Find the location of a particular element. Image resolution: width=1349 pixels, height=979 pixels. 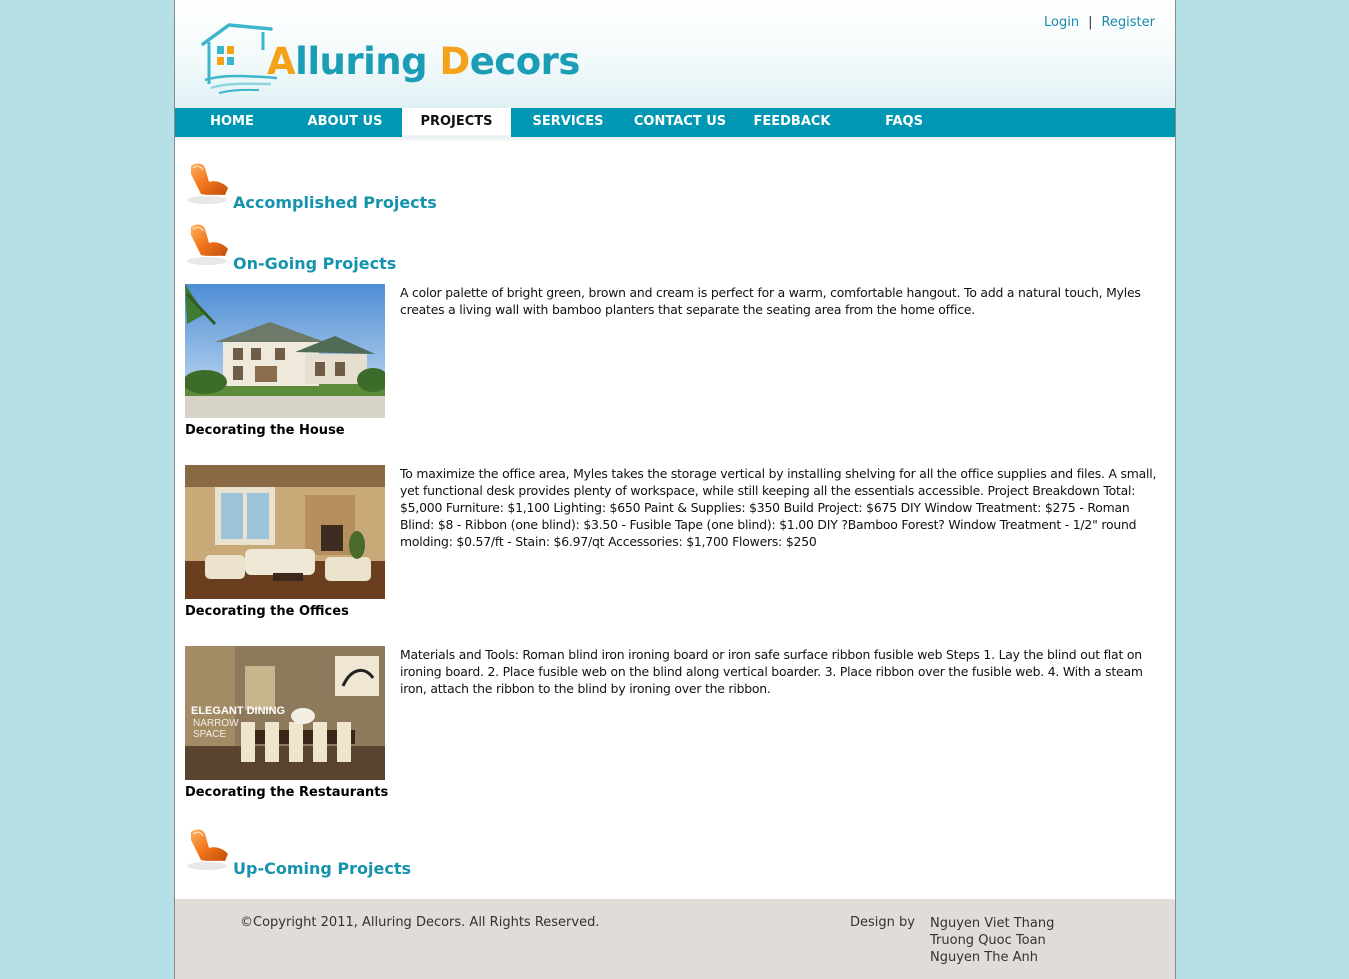

nav-shadow is located at coordinates (675, 139).